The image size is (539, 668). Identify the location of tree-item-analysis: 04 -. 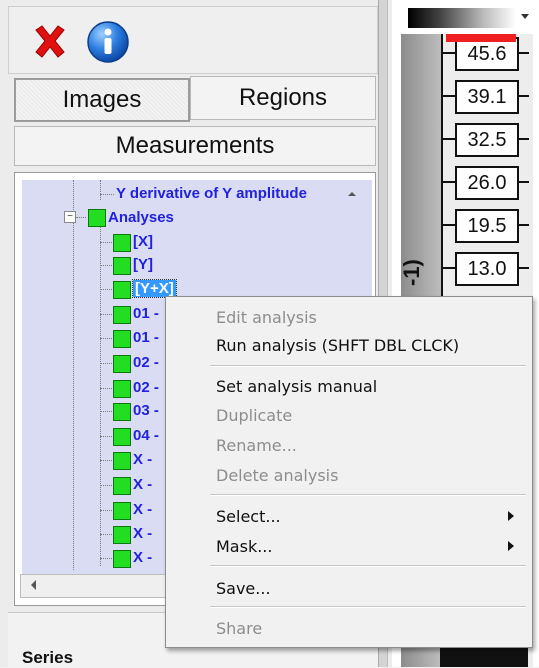
(146, 435).